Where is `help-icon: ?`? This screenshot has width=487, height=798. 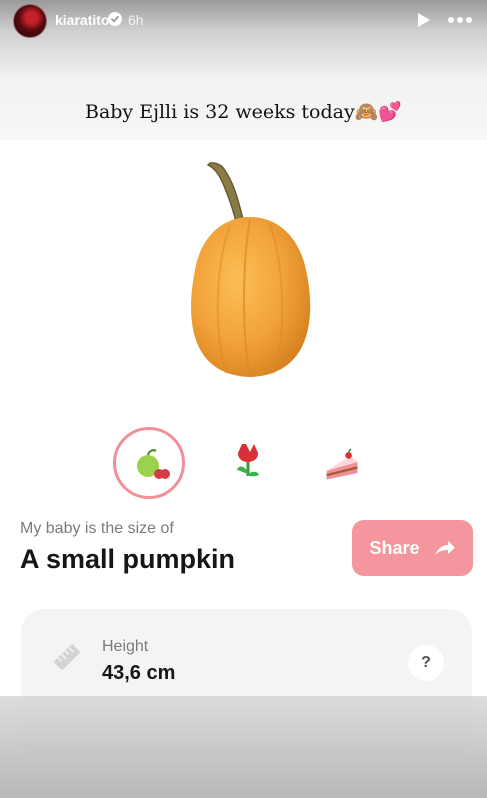
help-icon: ? is located at coordinates (426, 662).